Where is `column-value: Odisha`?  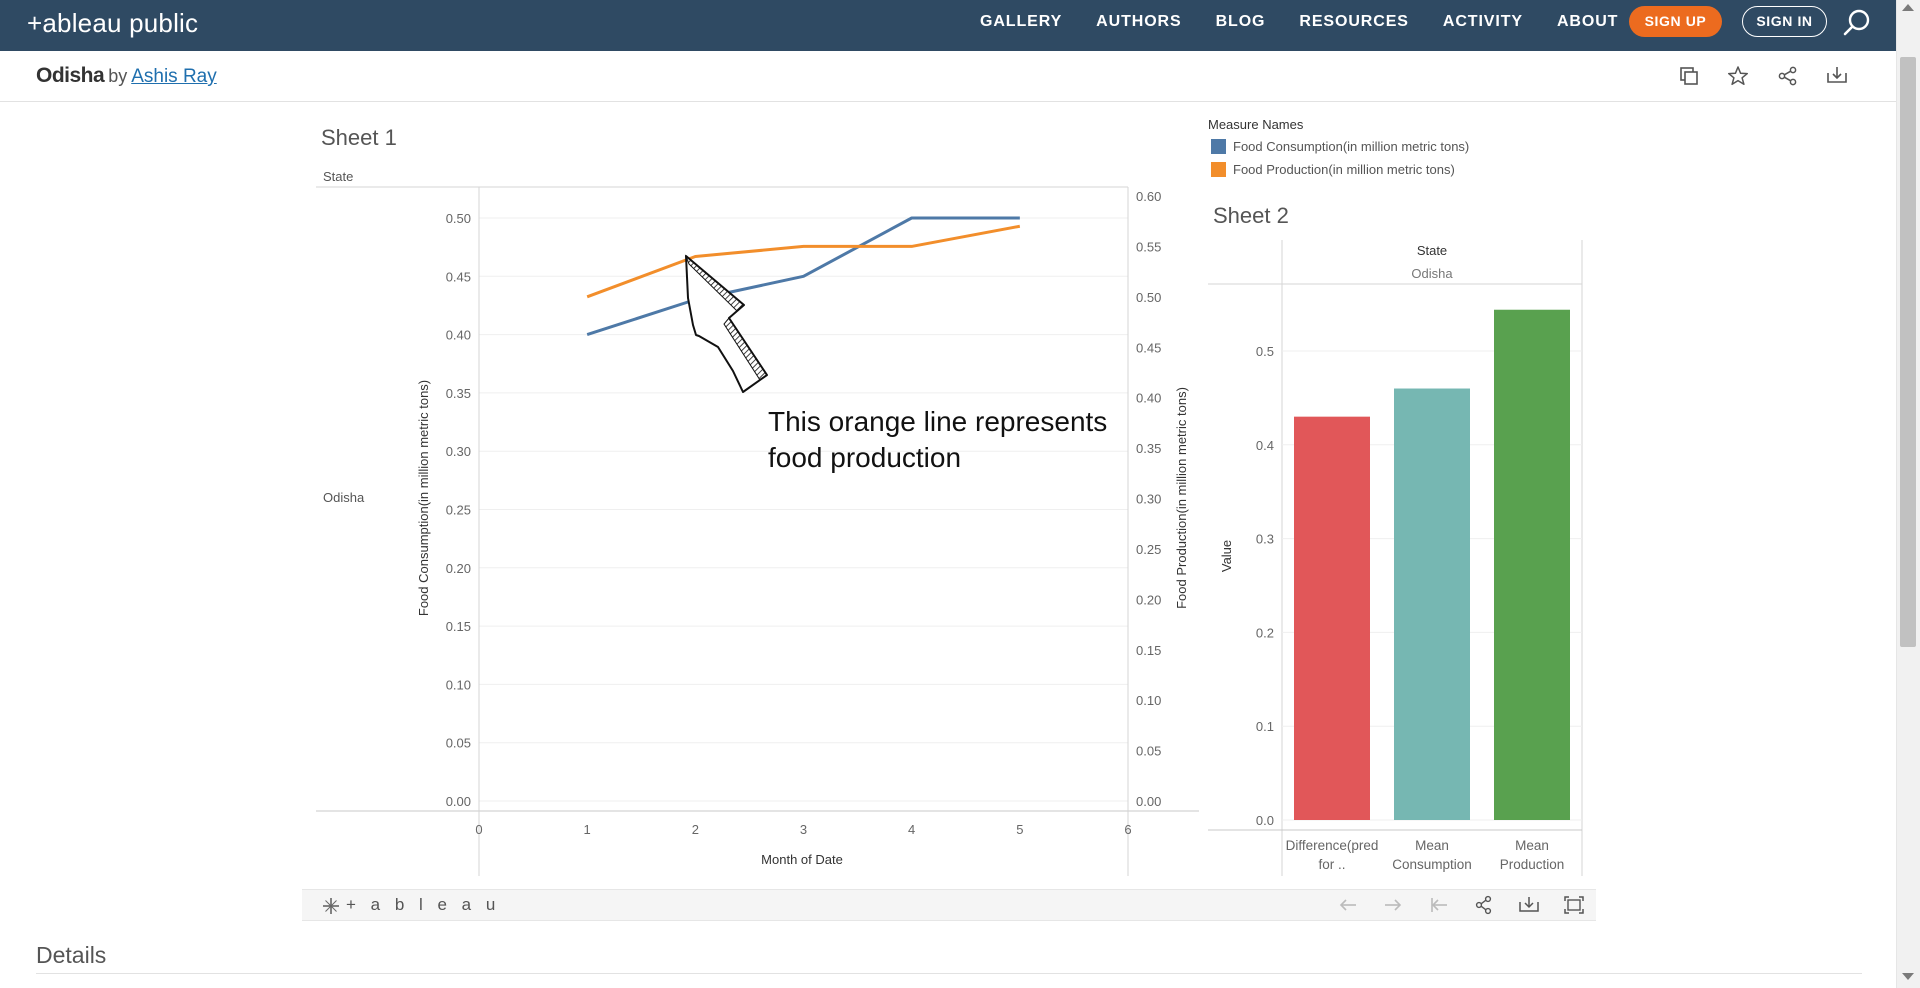
column-value: Odisha is located at coordinates (1432, 273).